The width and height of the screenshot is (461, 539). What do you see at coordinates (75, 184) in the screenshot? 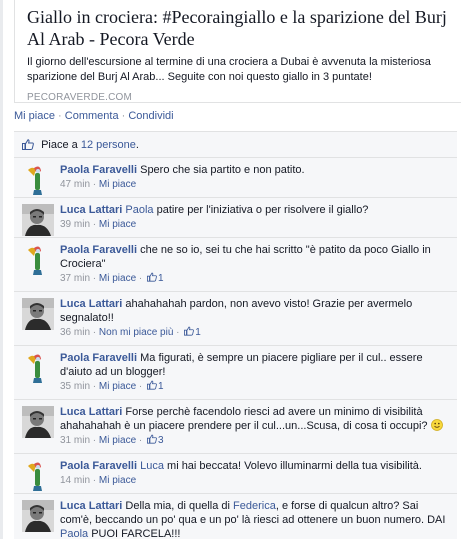
I see `comment-timestamp: 47 min` at bounding box center [75, 184].